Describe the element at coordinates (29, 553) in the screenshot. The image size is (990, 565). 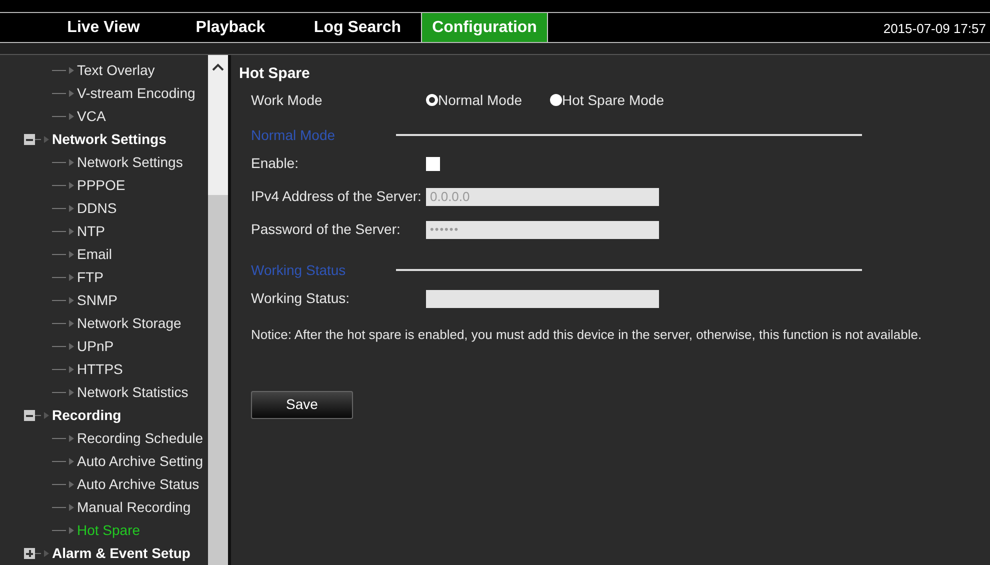
I see `expand-icon` at that location.